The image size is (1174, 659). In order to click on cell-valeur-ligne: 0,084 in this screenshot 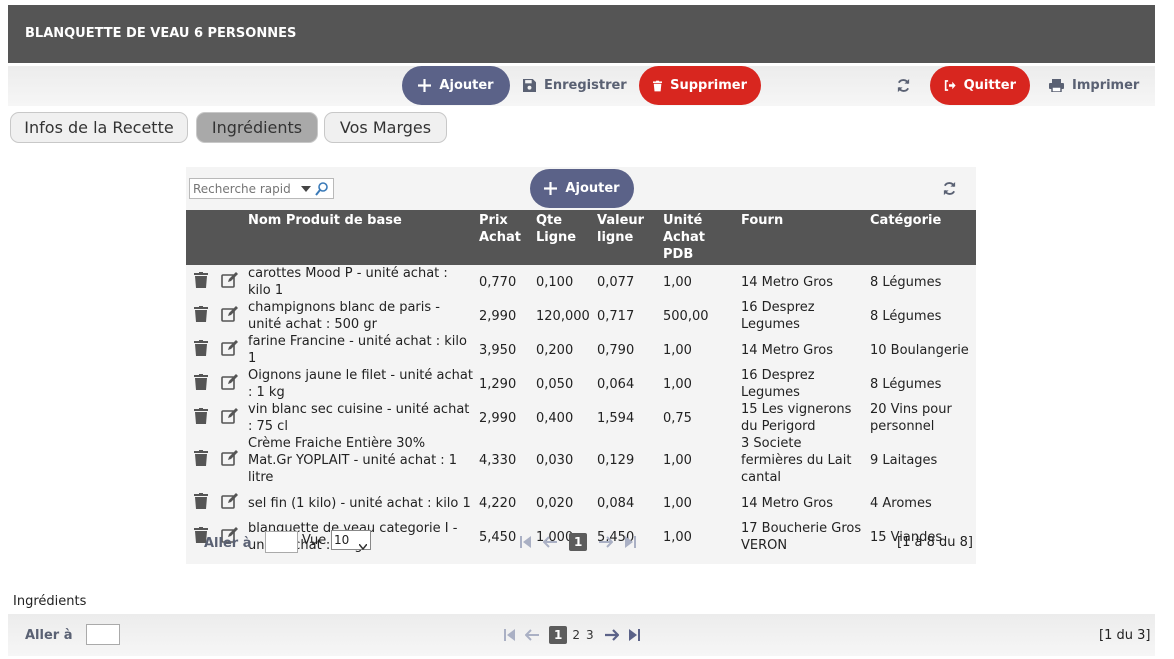, I will do `click(616, 503)`.